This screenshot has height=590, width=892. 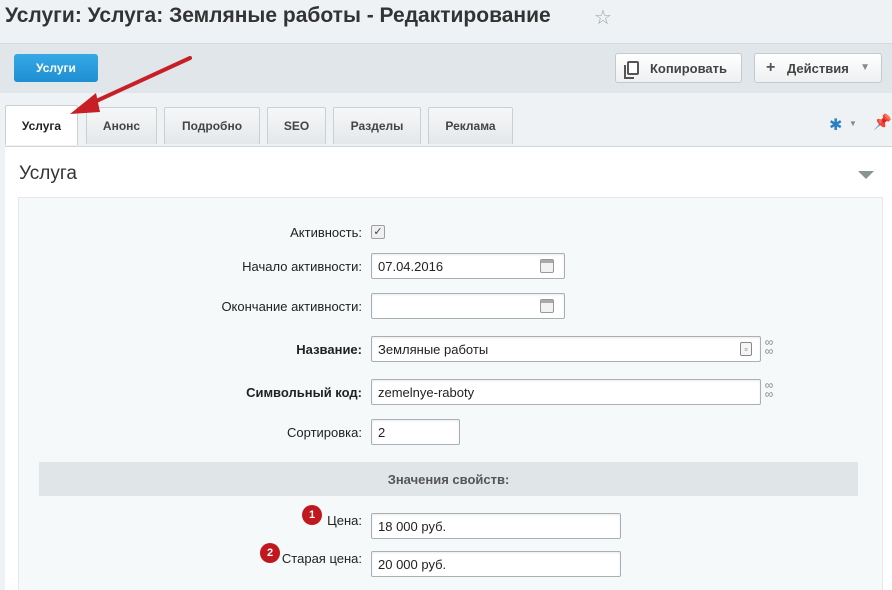 What do you see at coordinates (566, 349) in the screenshot?
I see `name-input: Земляные работы ▫` at bounding box center [566, 349].